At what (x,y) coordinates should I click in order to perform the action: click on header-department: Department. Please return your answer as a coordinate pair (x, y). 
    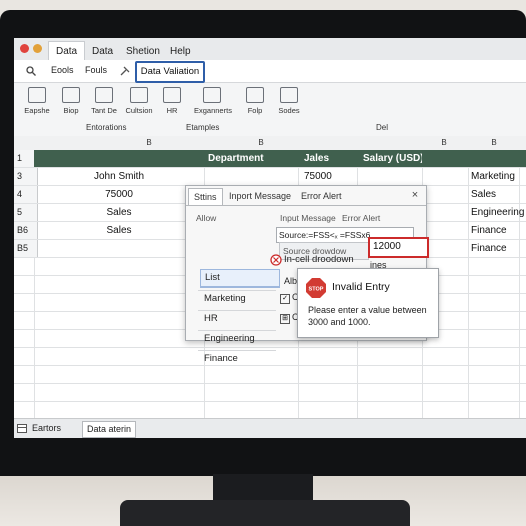
    Looking at the image, I should click on (251, 158).